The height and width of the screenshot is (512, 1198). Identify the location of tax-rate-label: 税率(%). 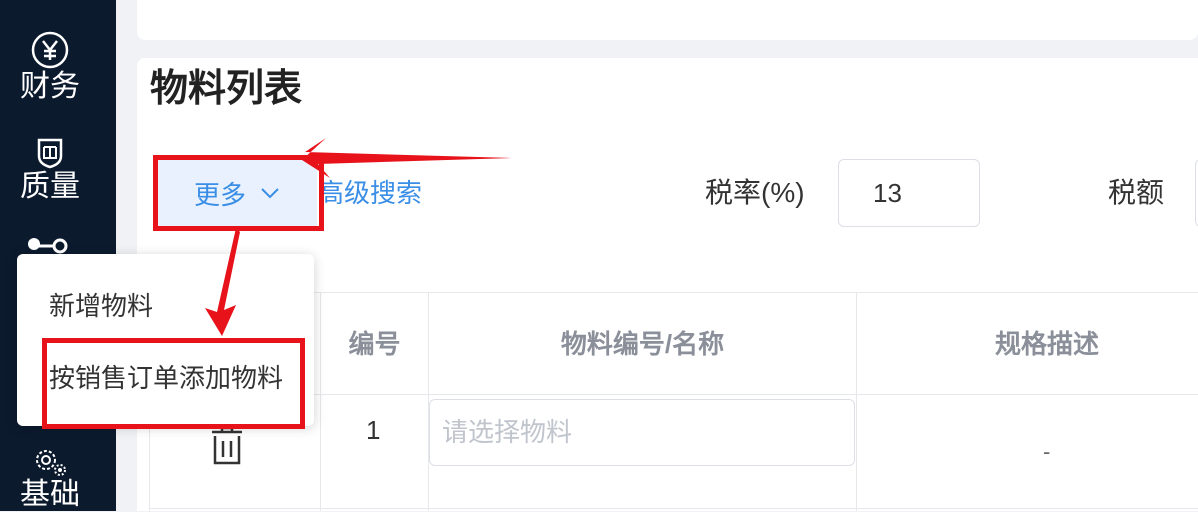
(755, 192).